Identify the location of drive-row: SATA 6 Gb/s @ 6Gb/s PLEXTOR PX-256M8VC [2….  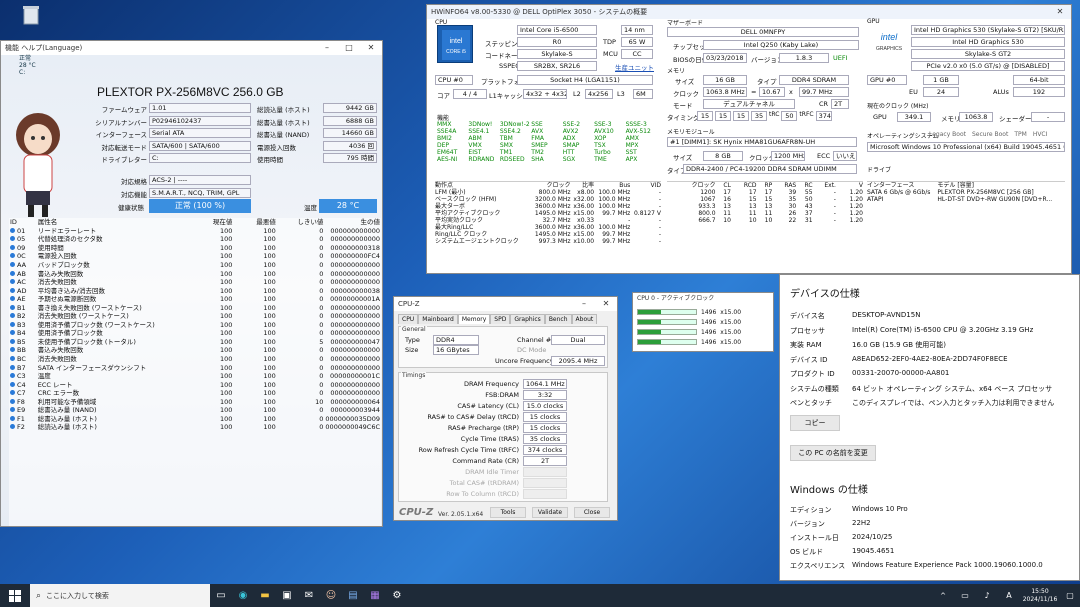
(966, 192).